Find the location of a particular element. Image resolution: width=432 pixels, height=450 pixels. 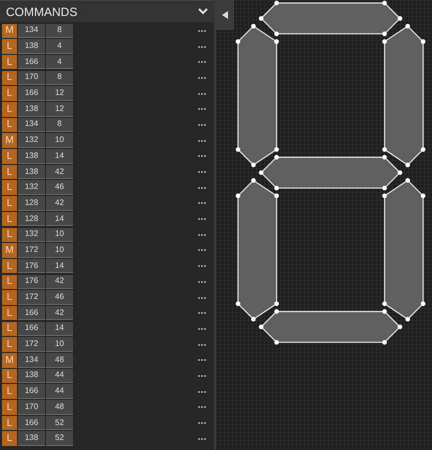

panel-title: COMMANDS is located at coordinates (42, 12).